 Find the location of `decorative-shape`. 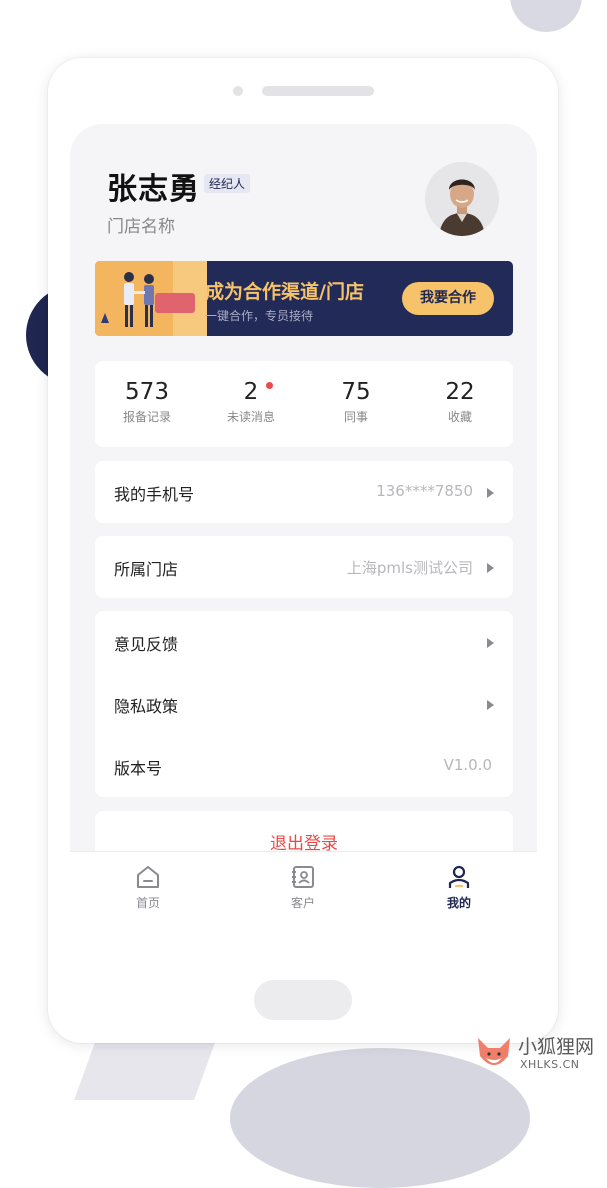

decorative-shape is located at coordinates (145, 1070).